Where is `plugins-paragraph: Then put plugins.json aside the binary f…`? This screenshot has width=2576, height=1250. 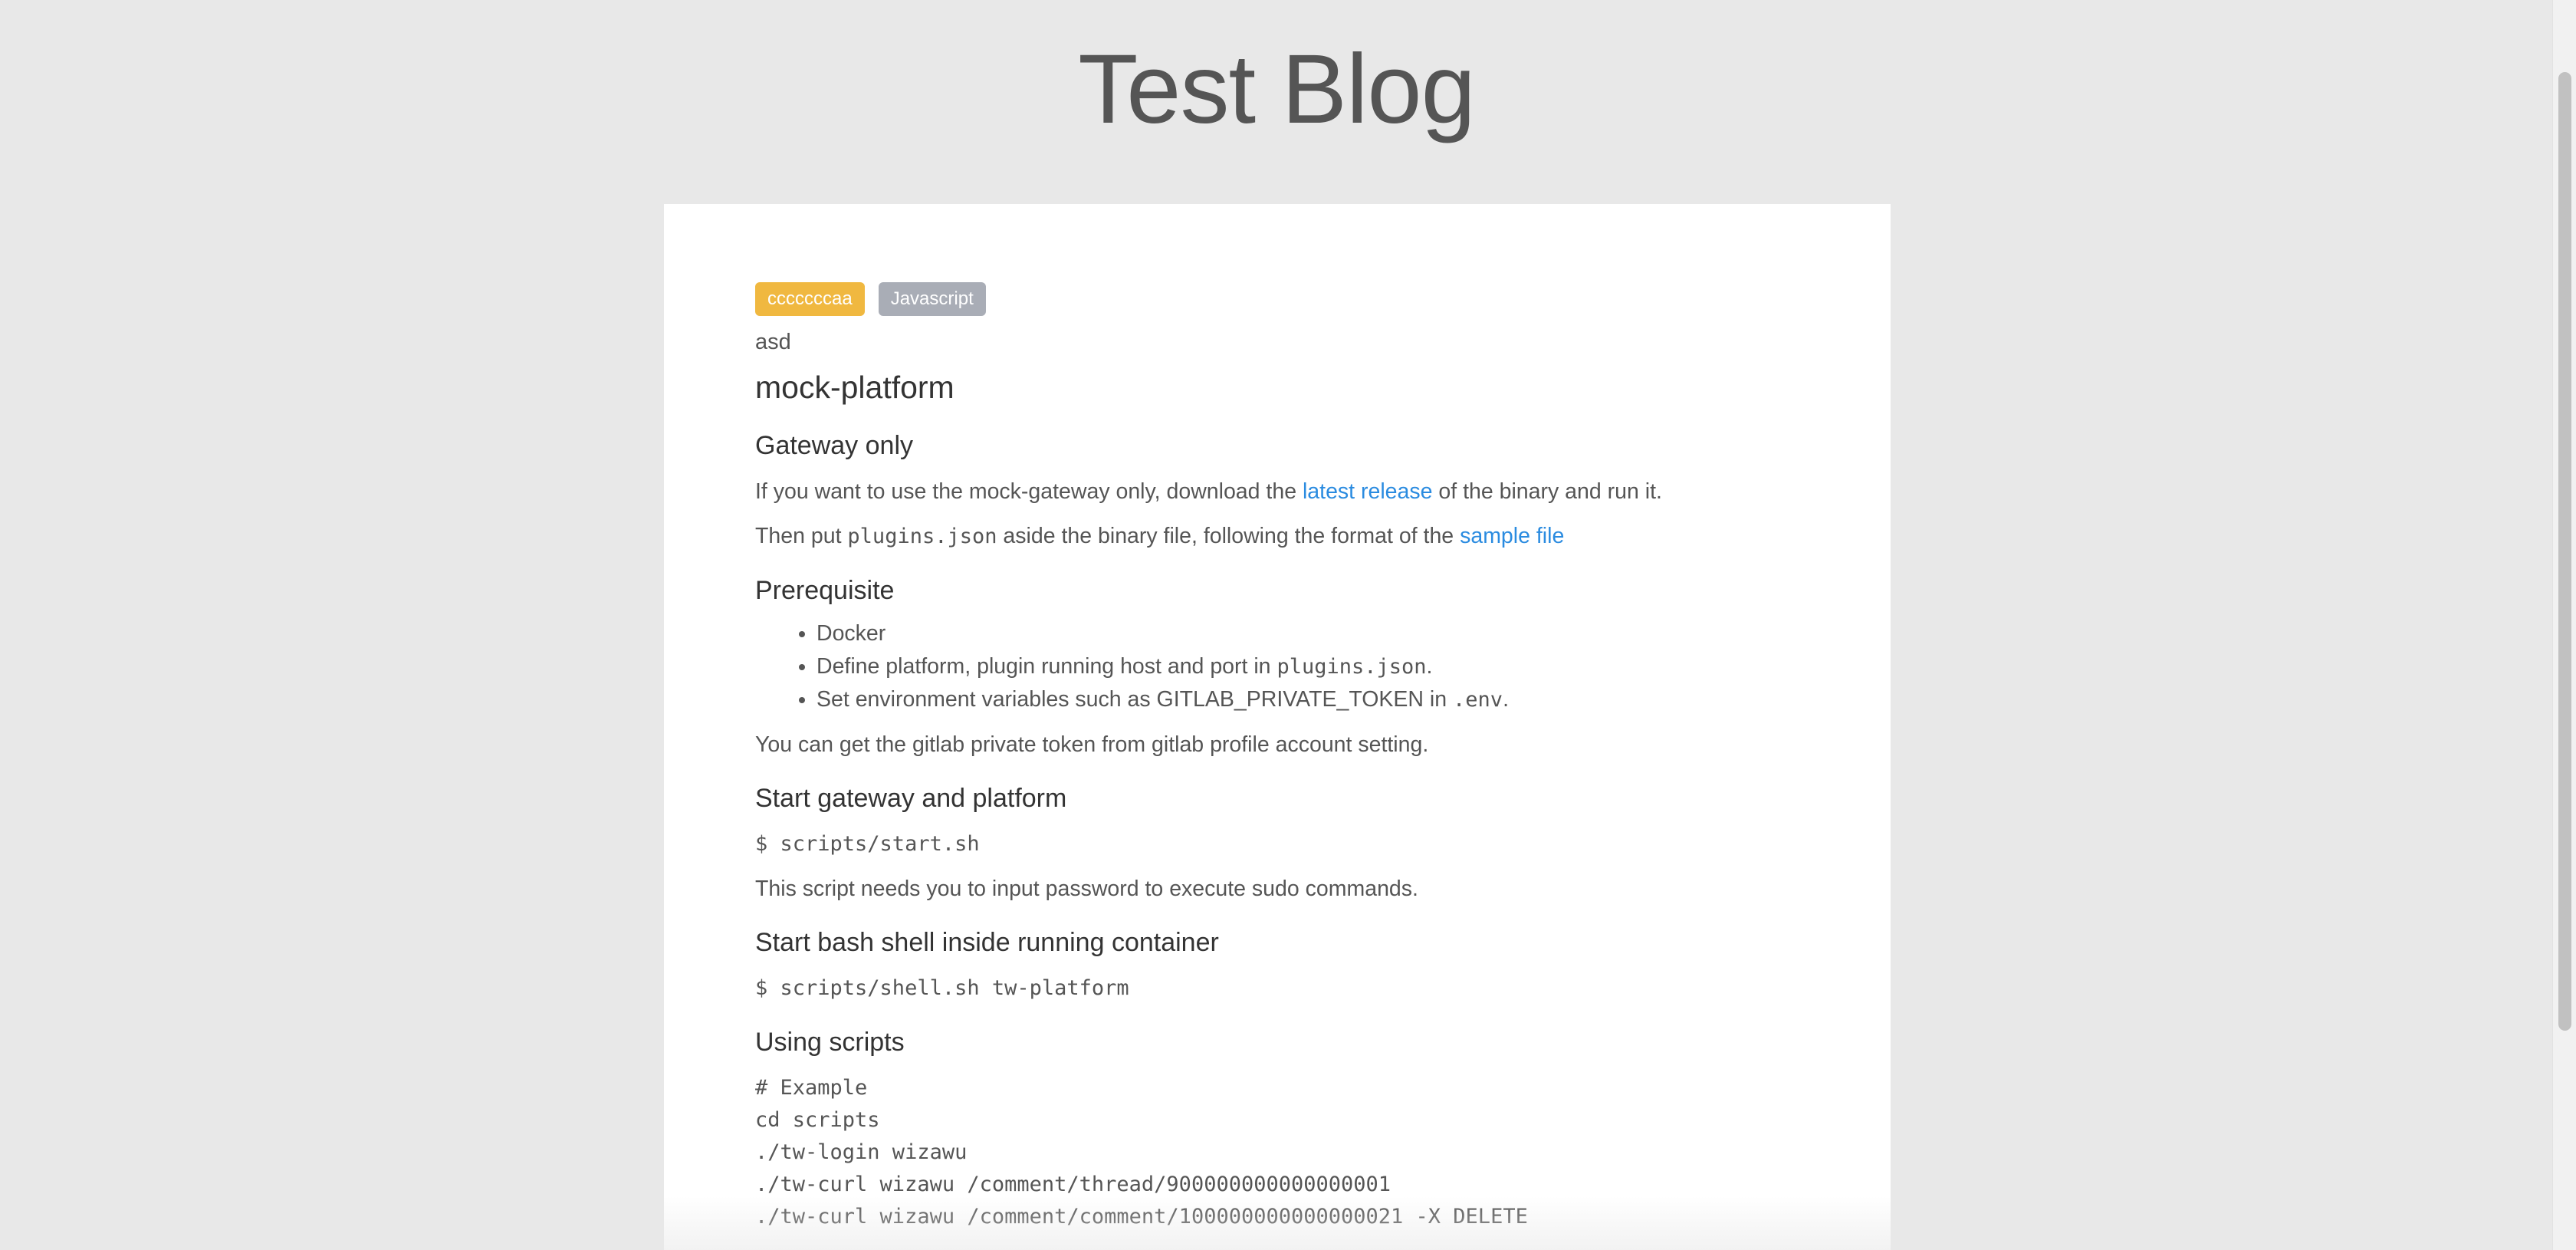 plugins-paragraph: Then put plugins.json aside the binary f… is located at coordinates (1284, 536).